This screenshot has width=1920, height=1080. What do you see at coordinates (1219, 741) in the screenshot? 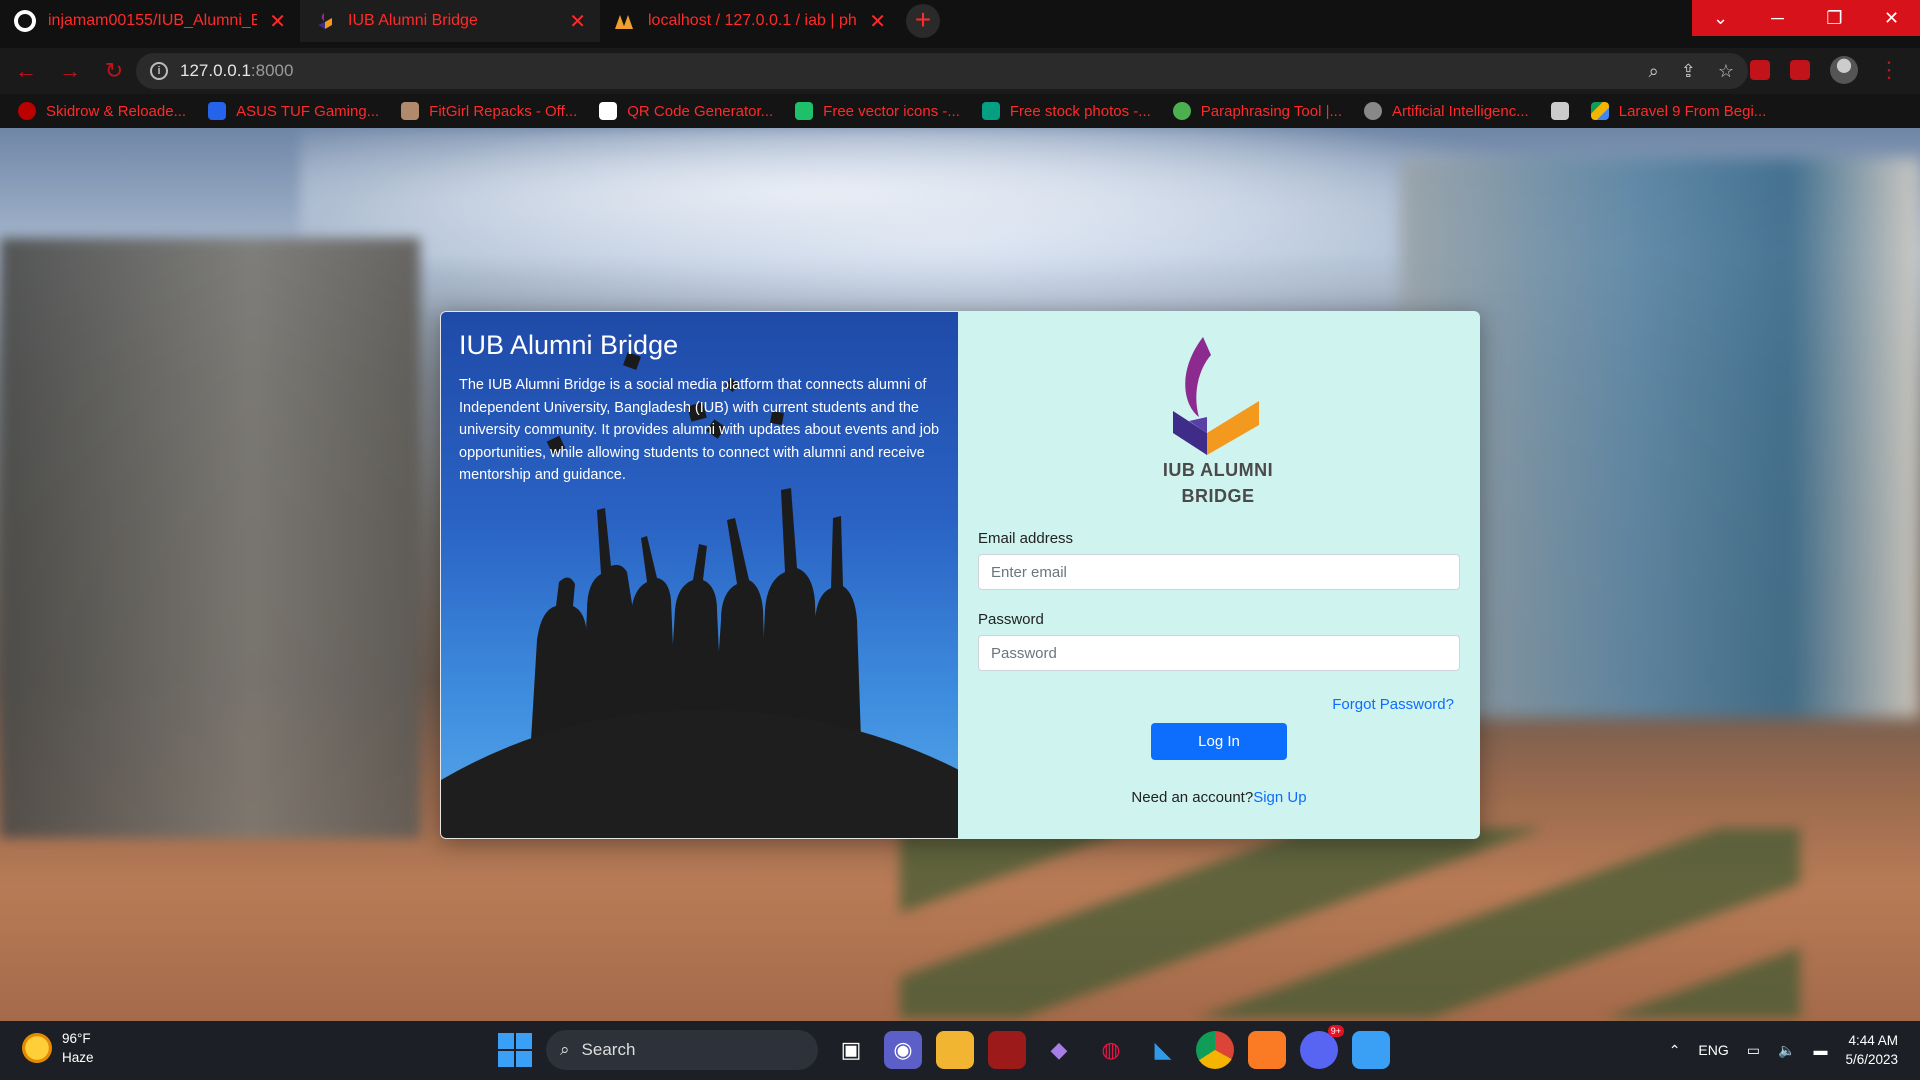
I see `login-button: Log In` at bounding box center [1219, 741].